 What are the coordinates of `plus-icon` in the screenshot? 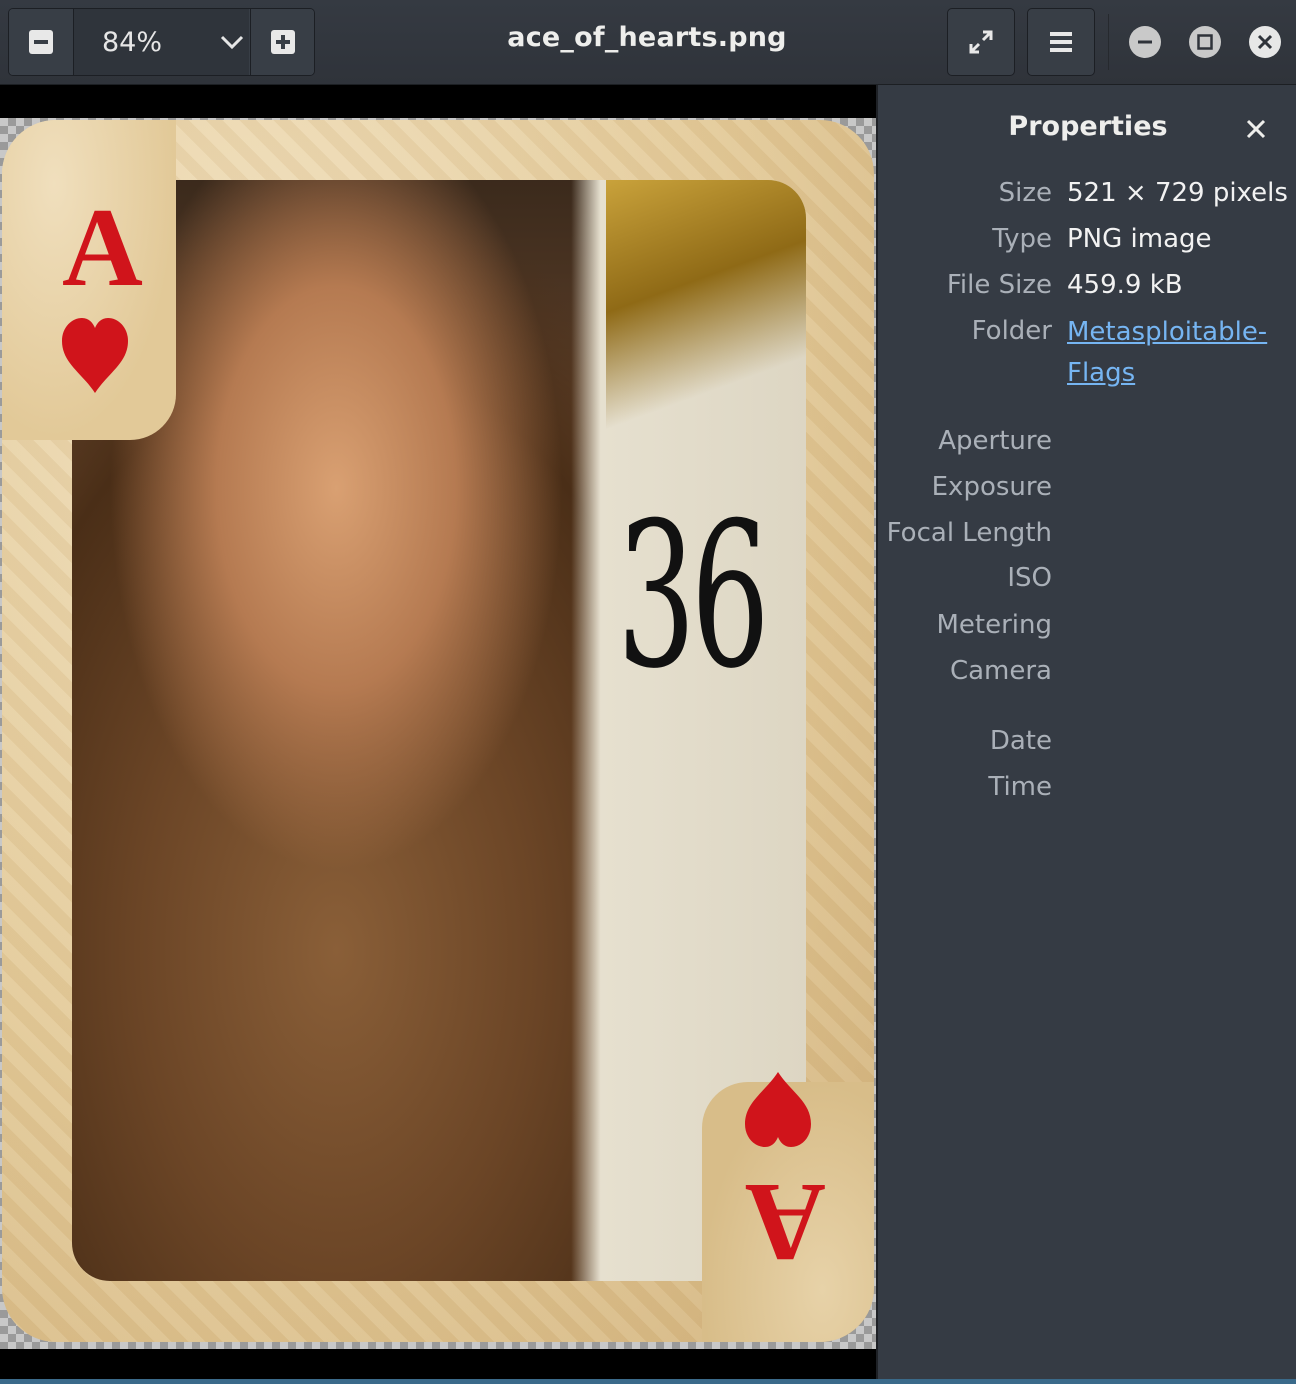 It's located at (282, 42).